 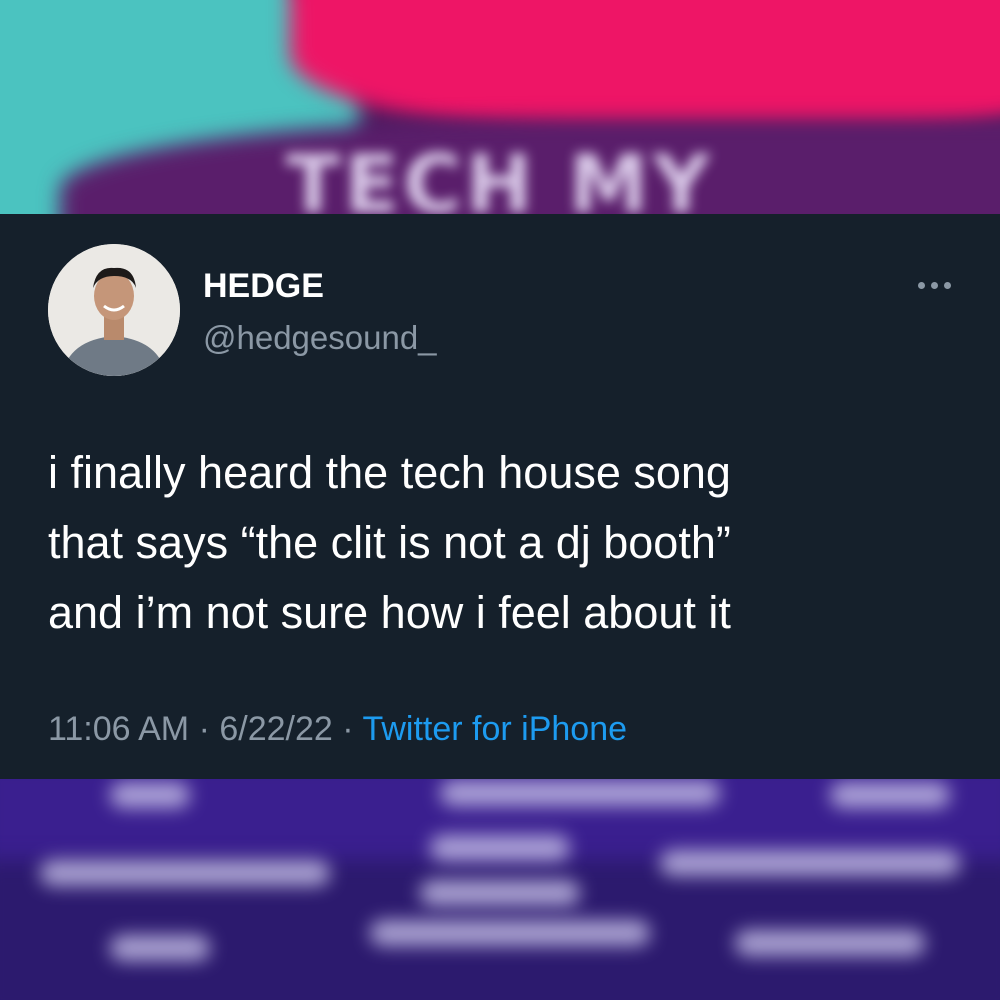 What do you see at coordinates (389, 612) in the screenshot?
I see `tweet-text-line: and i’m not sure how i feel about it` at bounding box center [389, 612].